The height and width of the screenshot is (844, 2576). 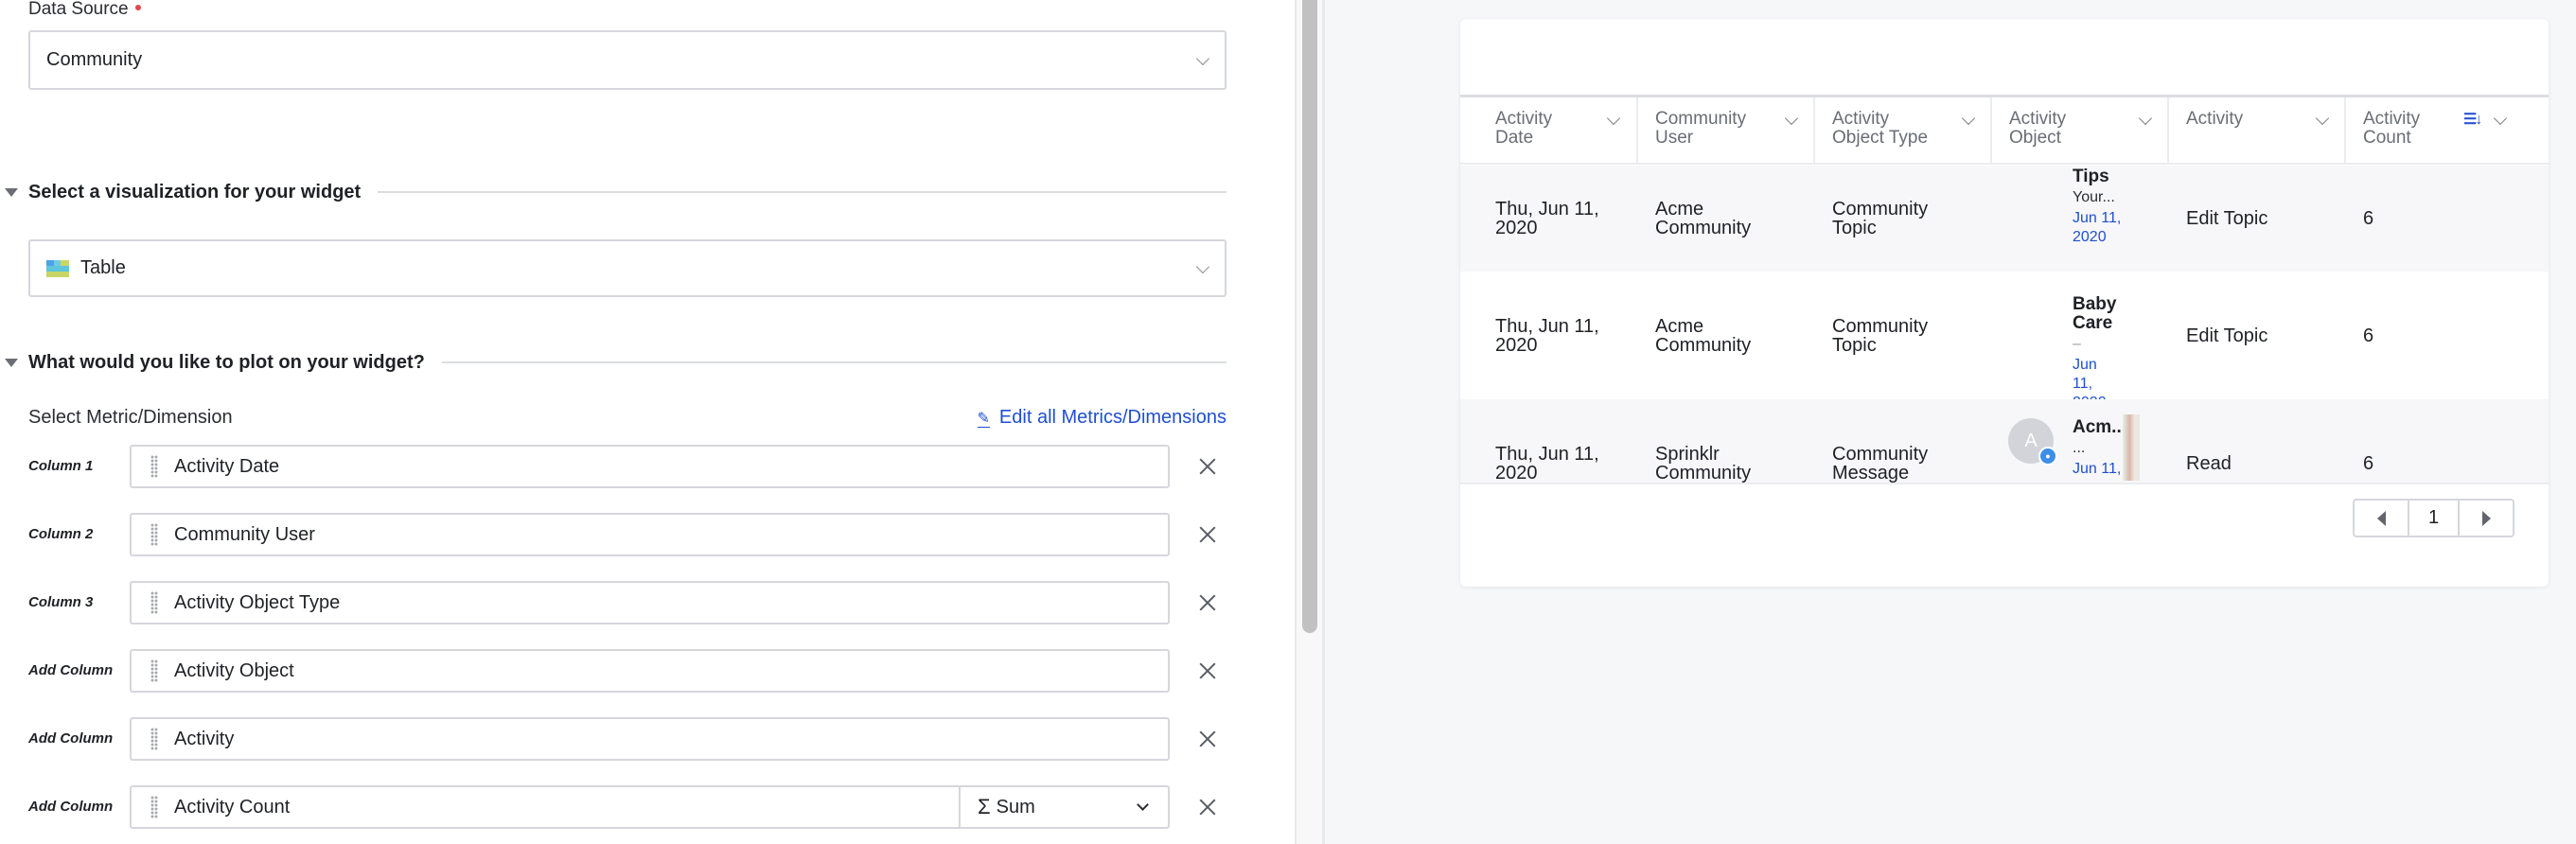 What do you see at coordinates (2472, 120) in the screenshot?
I see `sort-descending-icon: ☰↓` at bounding box center [2472, 120].